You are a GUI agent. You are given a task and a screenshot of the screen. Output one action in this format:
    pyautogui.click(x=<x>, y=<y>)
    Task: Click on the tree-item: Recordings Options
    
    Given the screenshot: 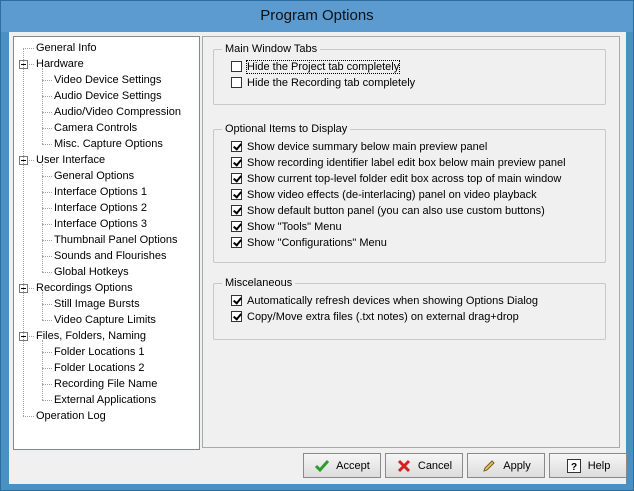 What is the action you would take?
    pyautogui.click(x=84, y=288)
    